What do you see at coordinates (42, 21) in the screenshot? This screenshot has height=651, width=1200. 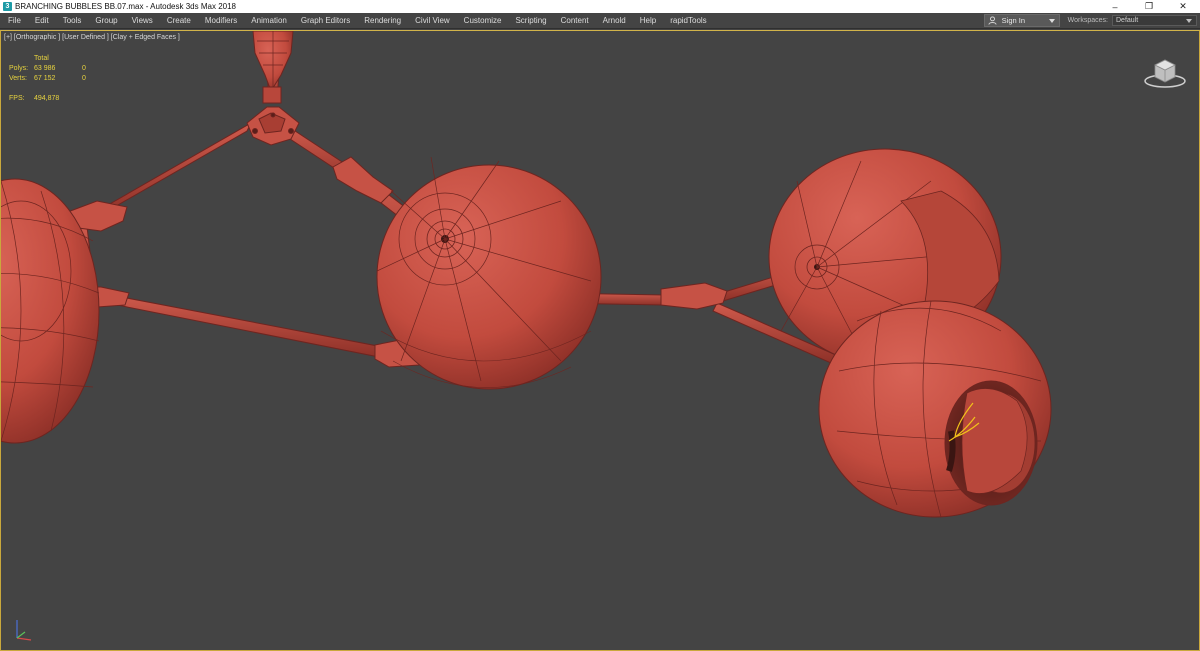 I see `menu-edit: Edit` at bounding box center [42, 21].